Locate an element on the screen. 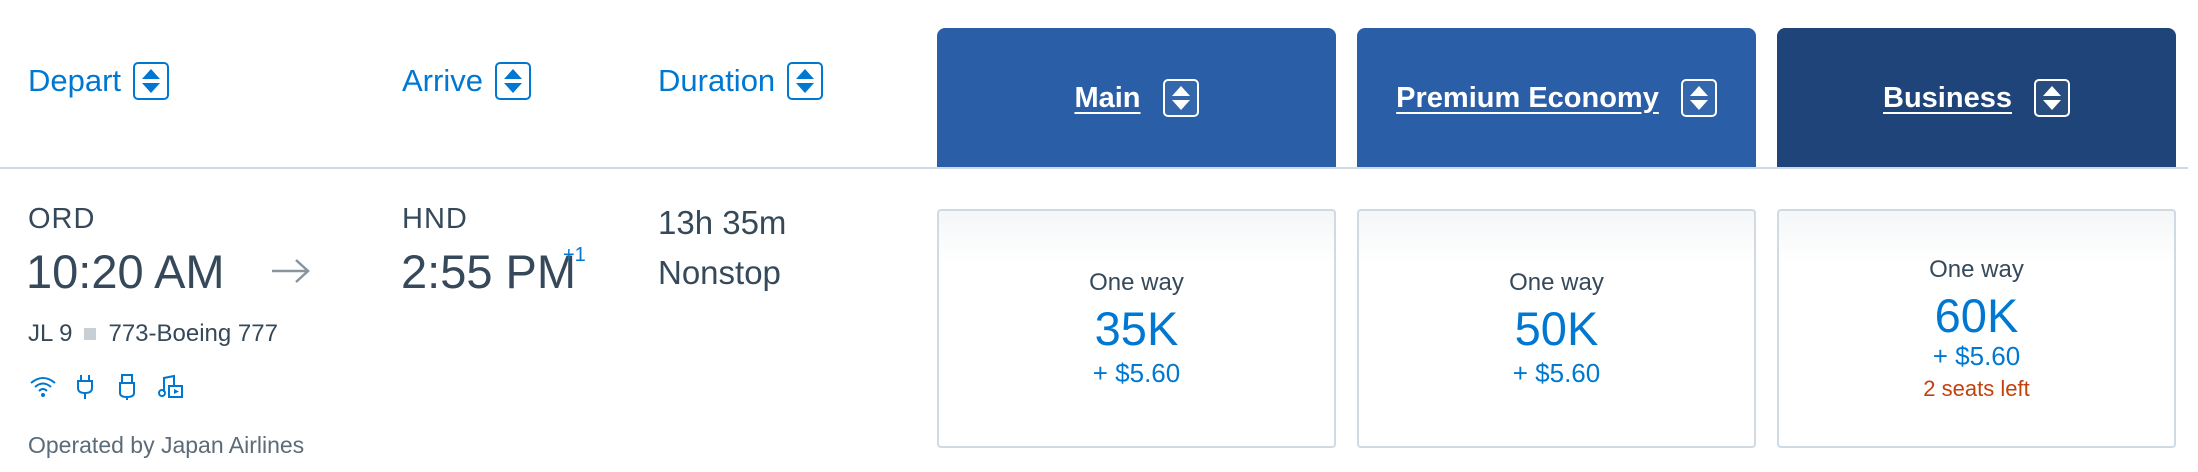  sort-duration: Duration is located at coordinates (741, 81).